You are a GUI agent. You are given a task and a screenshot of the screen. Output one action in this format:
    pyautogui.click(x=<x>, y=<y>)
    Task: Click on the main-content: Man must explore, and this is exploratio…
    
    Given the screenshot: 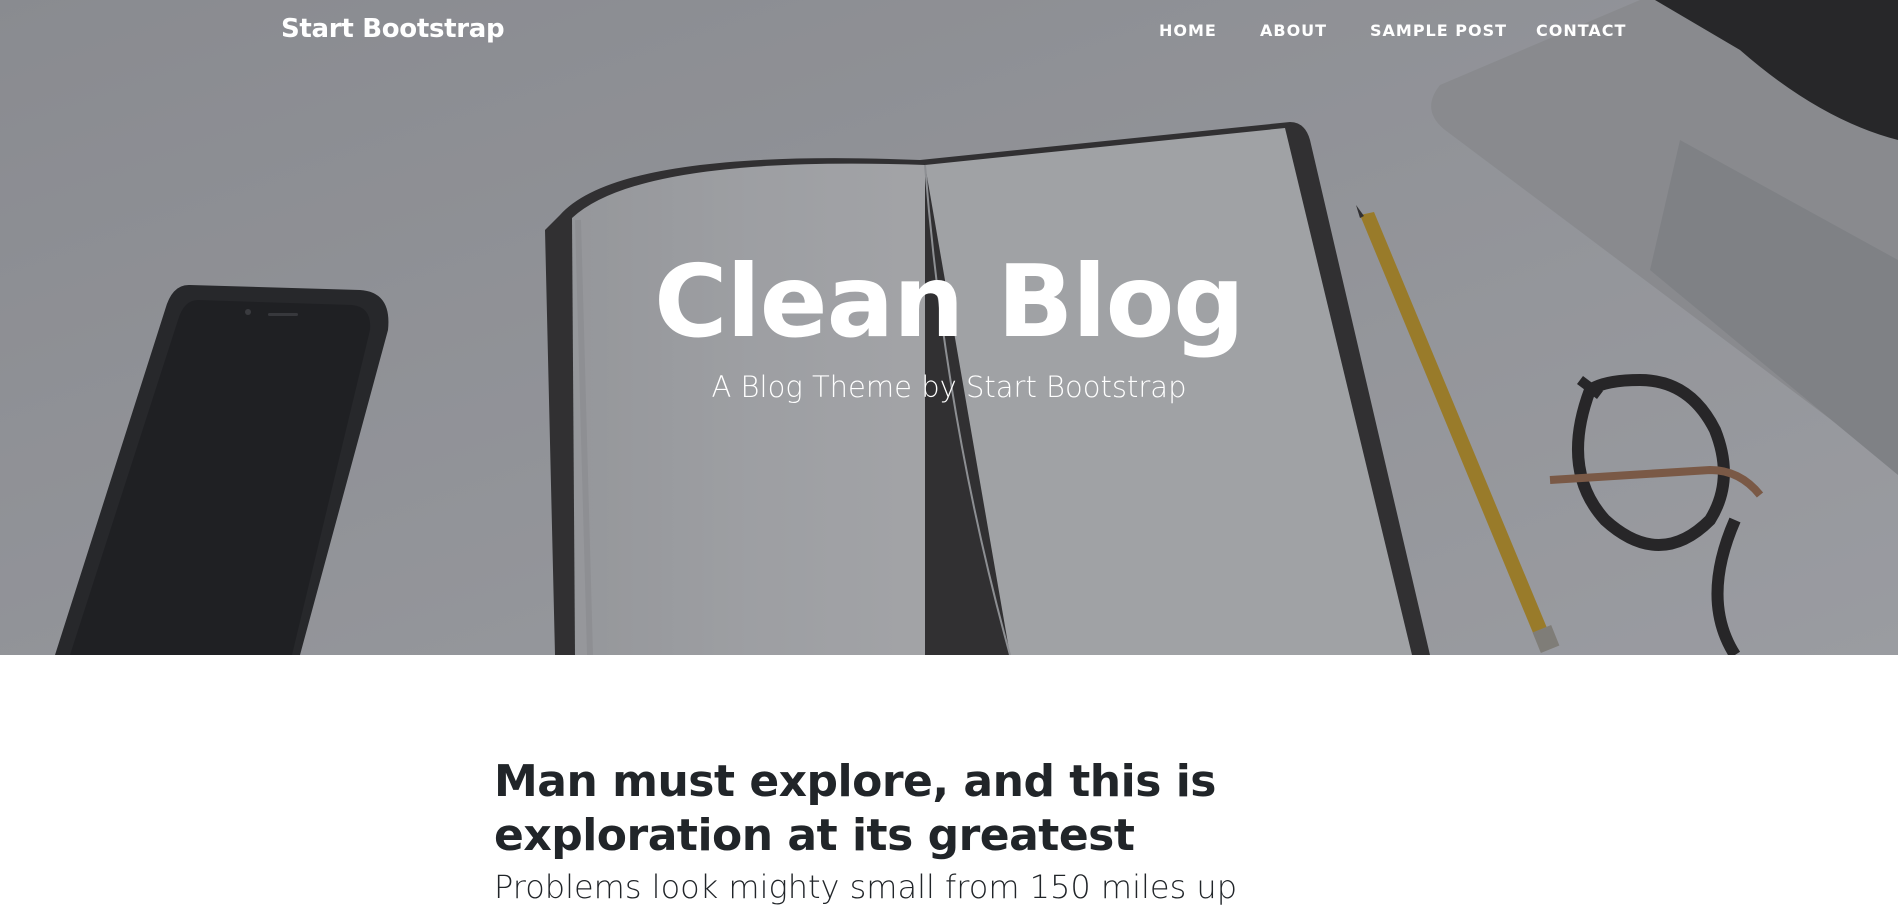 What is the action you would take?
    pyautogui.click(x=894, y=831)
    